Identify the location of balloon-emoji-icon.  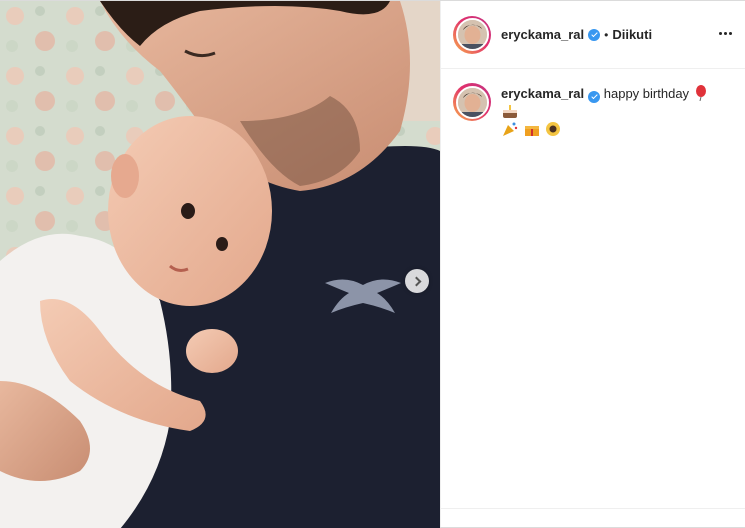
(700, 93).